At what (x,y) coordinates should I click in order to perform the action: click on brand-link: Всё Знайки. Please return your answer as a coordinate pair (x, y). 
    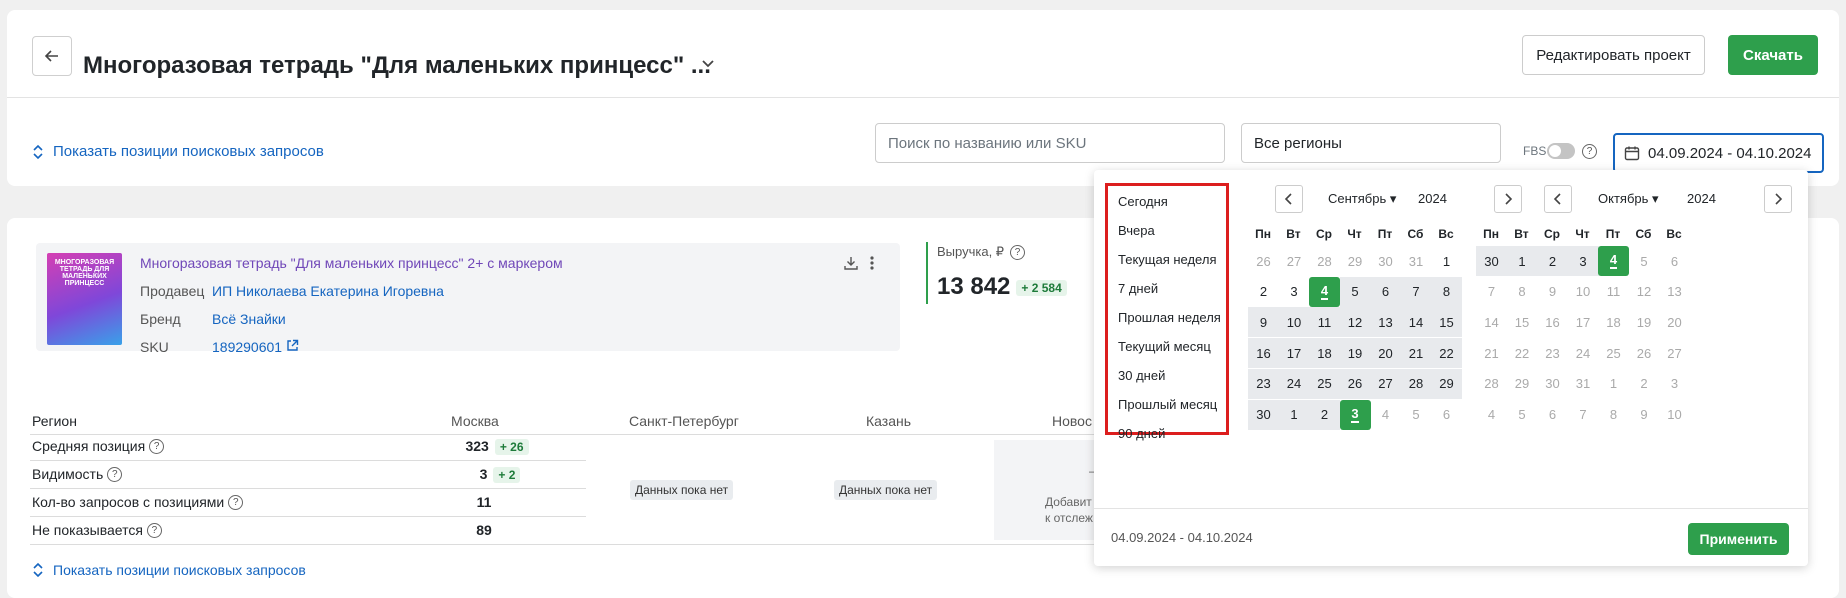
    Looking at the image, I should click on (249, 319).